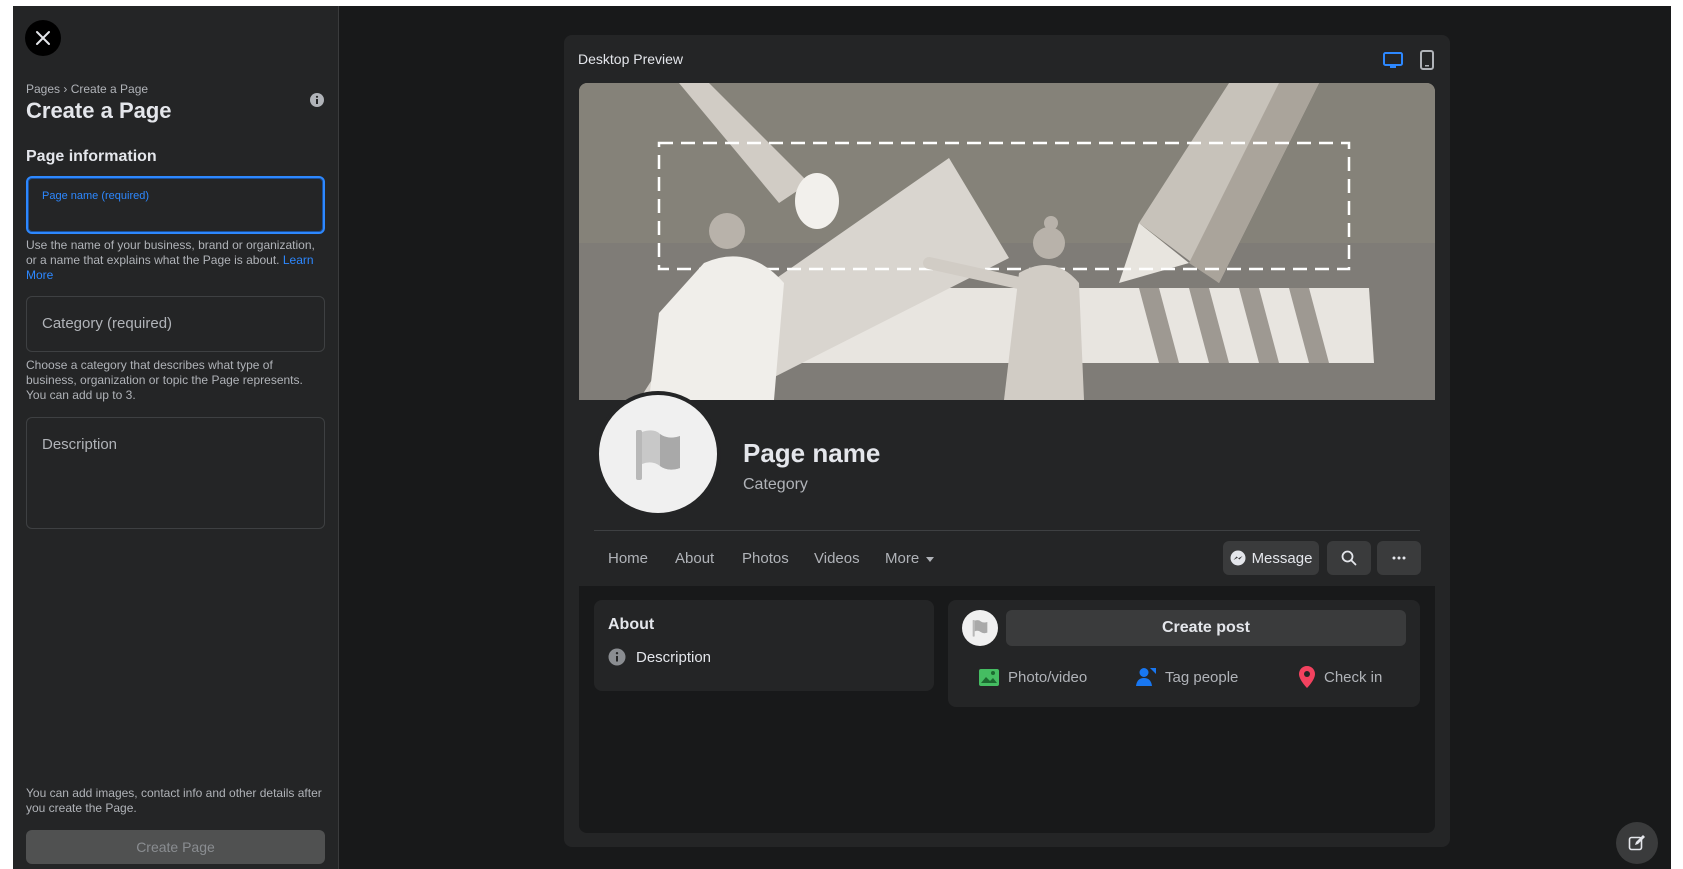 This screenshot has height=869, width=1683. Describe the element at coordinates (902, 558) in the screenshot. I see `tab-more-label: More` at that location.